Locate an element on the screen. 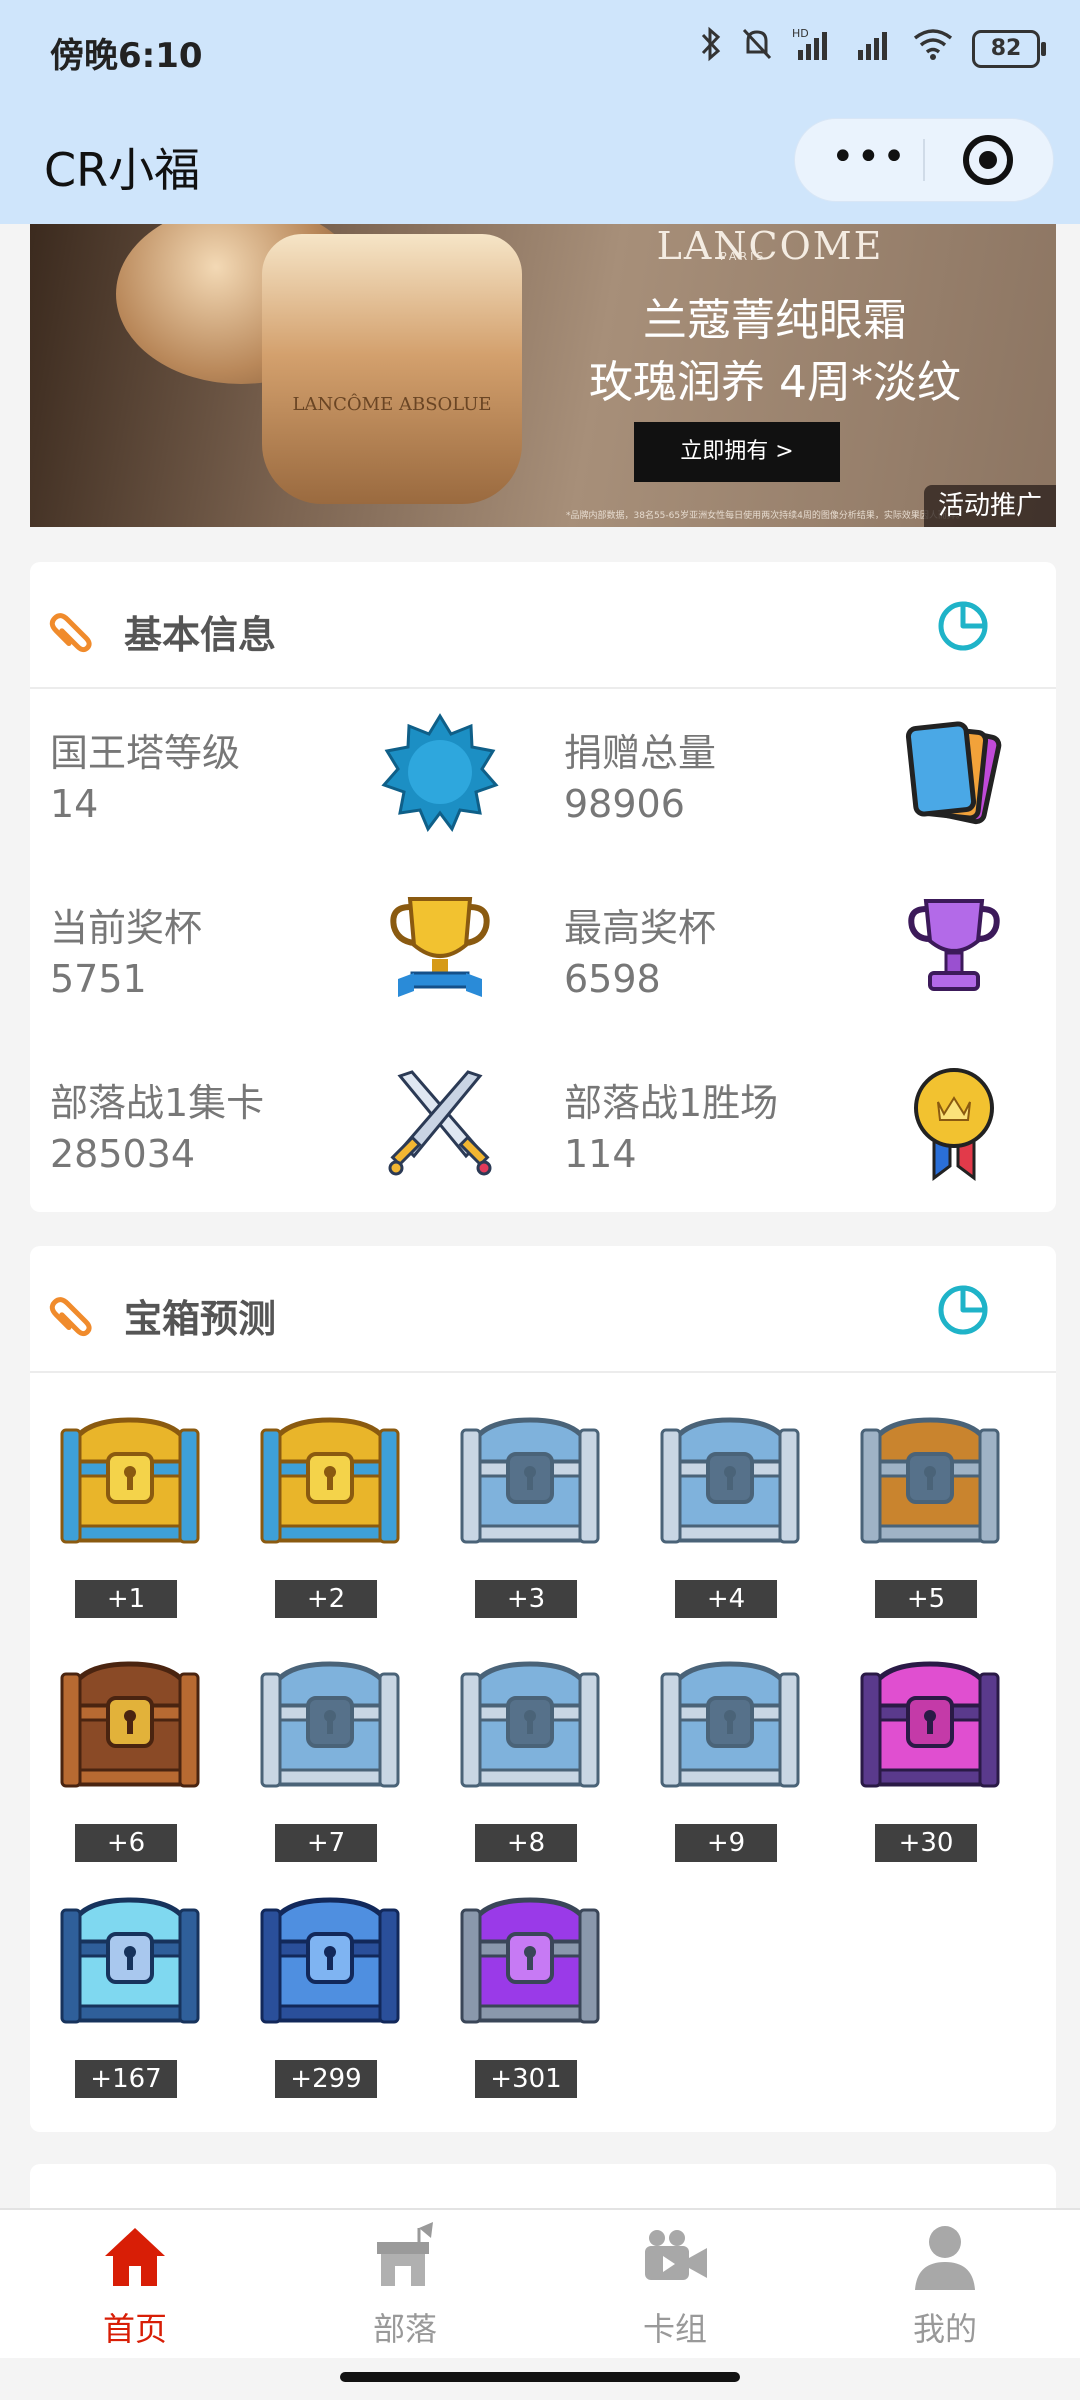  chest-item: +30 is located at coordinates (930, 1756).